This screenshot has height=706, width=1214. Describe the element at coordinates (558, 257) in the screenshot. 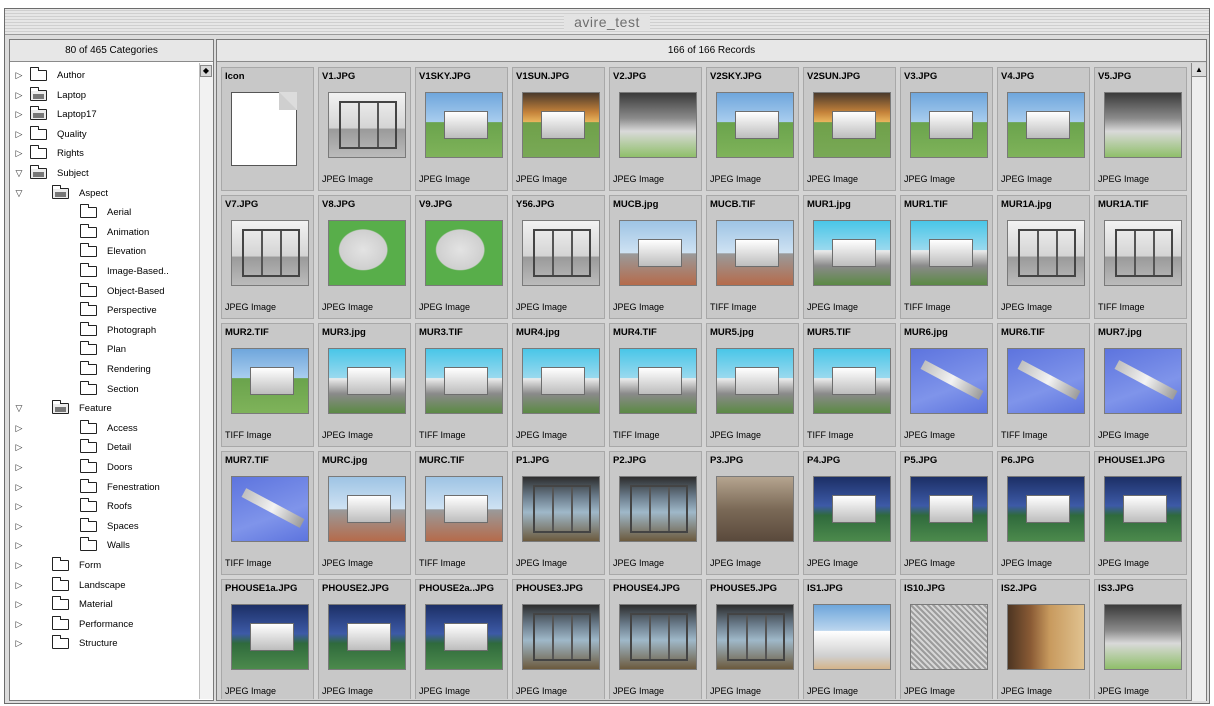

I see `record-cell: Y56.JPG JPEG Image` at that location.